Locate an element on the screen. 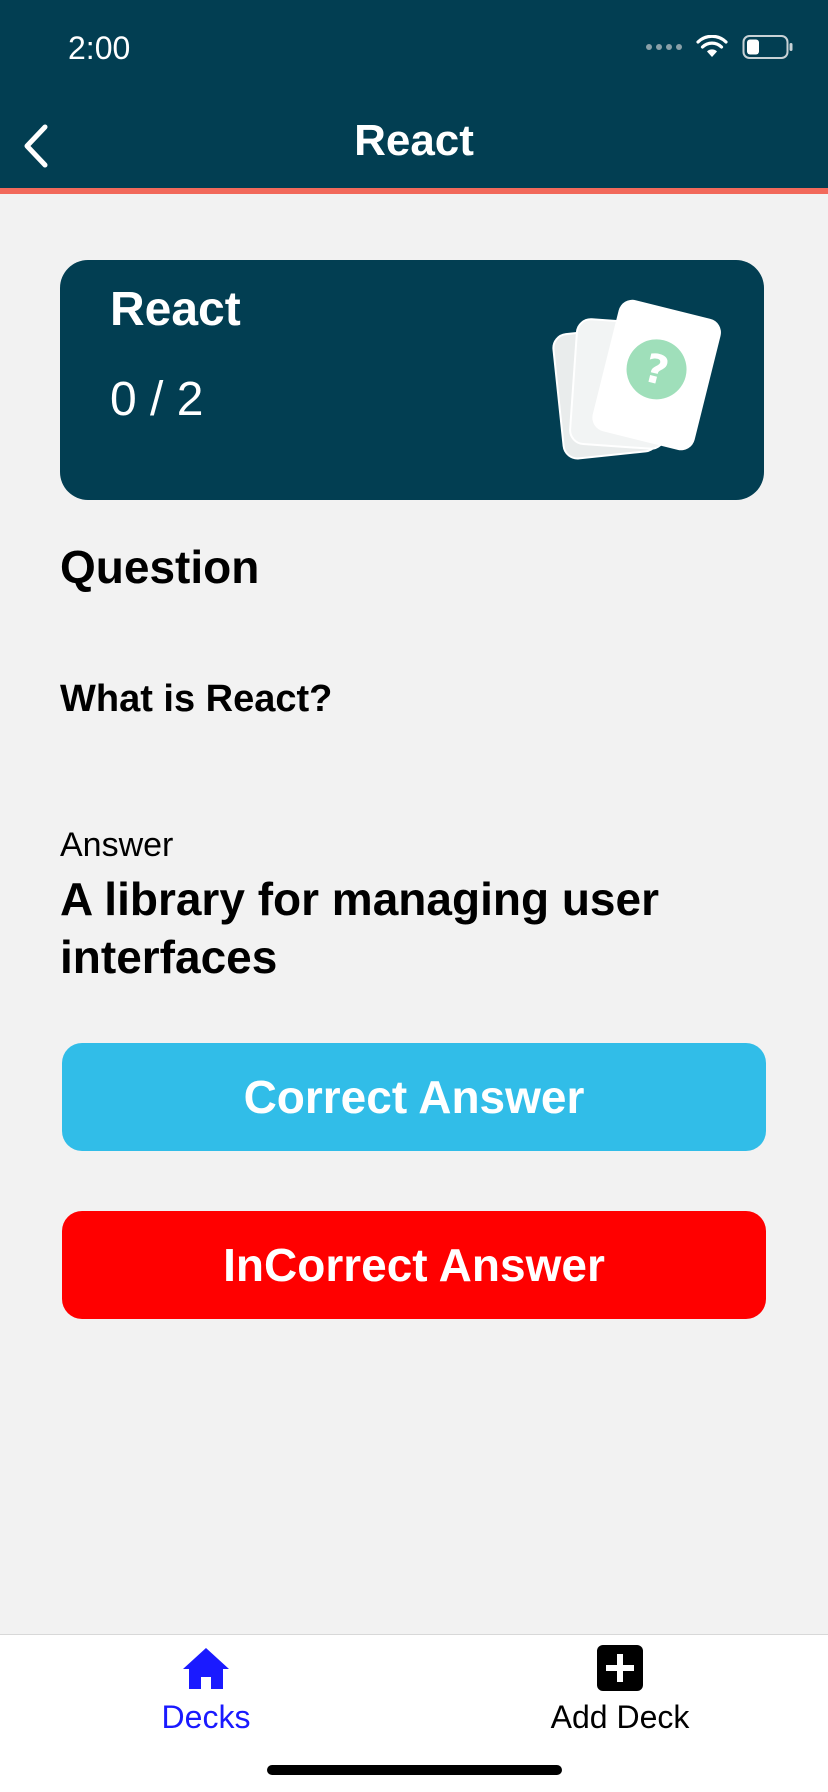  question-text: What is React? is located at coordinates (196, 699).